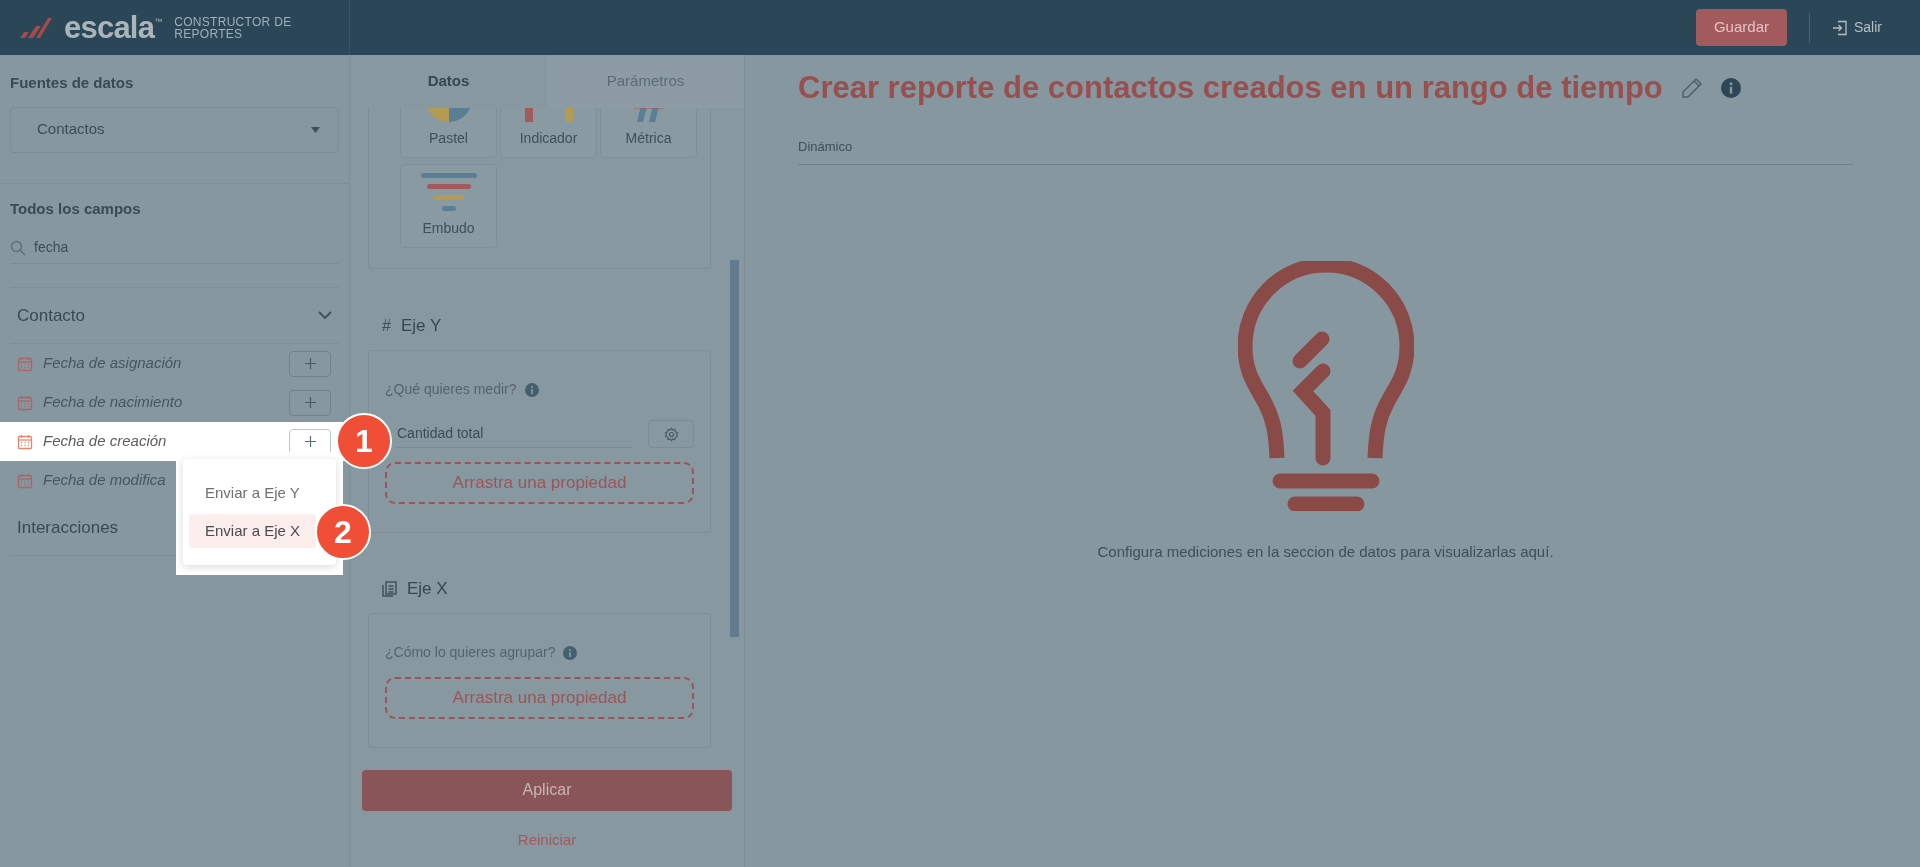 Image resolution: width=1920 pixels, height=867 pixels. Describe the element at coordinates (105, 441) in the screenshot. I see `field-label: Fecha de creación` at that location.